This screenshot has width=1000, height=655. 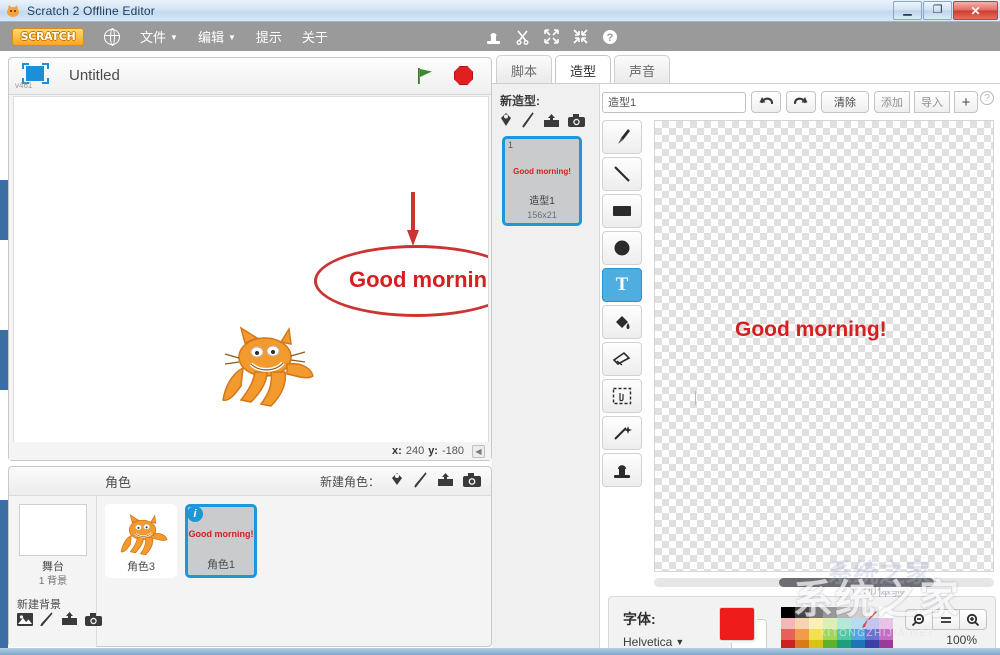 What do you see at coordinates (542, 171) in the screenshot?
I see `costume-preview-text: Good morning!` at bounding box center [542, 171].